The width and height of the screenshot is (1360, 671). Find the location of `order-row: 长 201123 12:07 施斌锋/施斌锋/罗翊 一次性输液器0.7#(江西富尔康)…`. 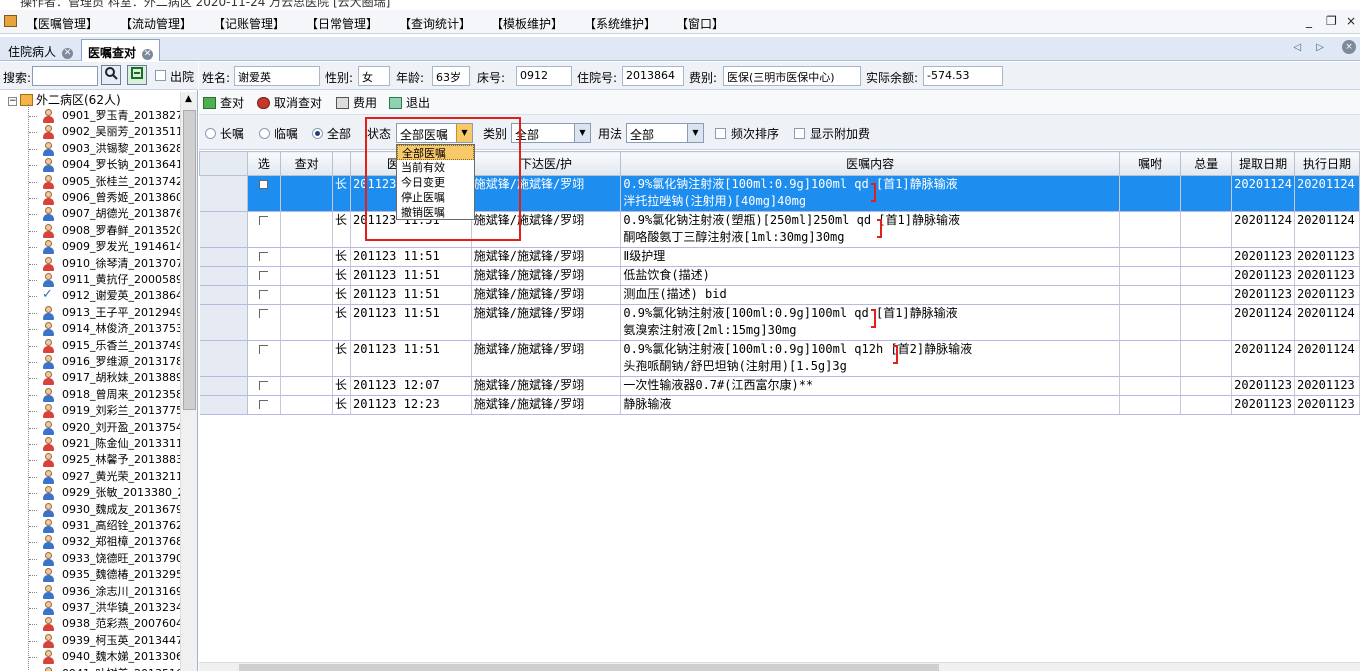

order-row: 长 201123 12:07 施斌锋/施斌锋/罗翊 一次性输液器0.7#(江西富尔康)… is located at coordinates (779, 386).